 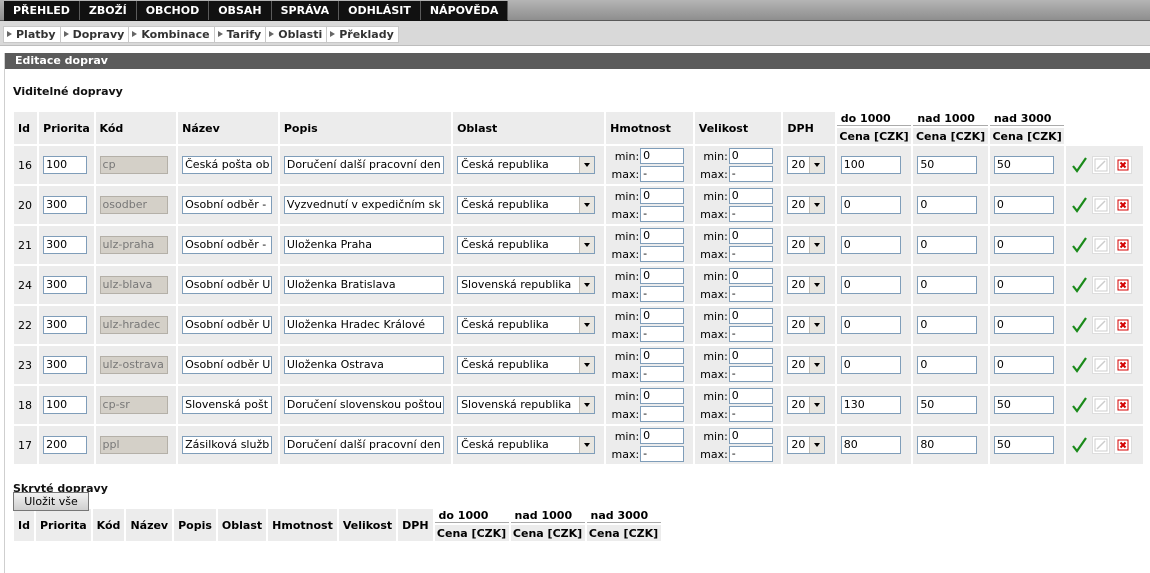 I want to click on code-input: ppl, so click(x=133, y=445).